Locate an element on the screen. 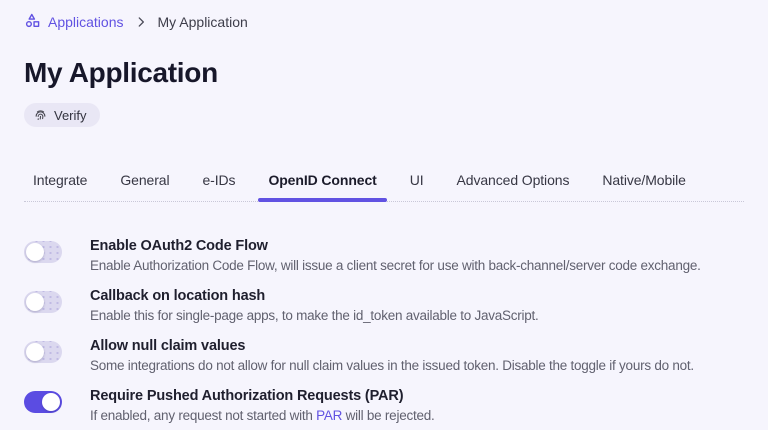 Image resolution: width=768 pixels, height=430 pixels. tab-advanced-options: Advanced Options is located at coordinates (513, 186).